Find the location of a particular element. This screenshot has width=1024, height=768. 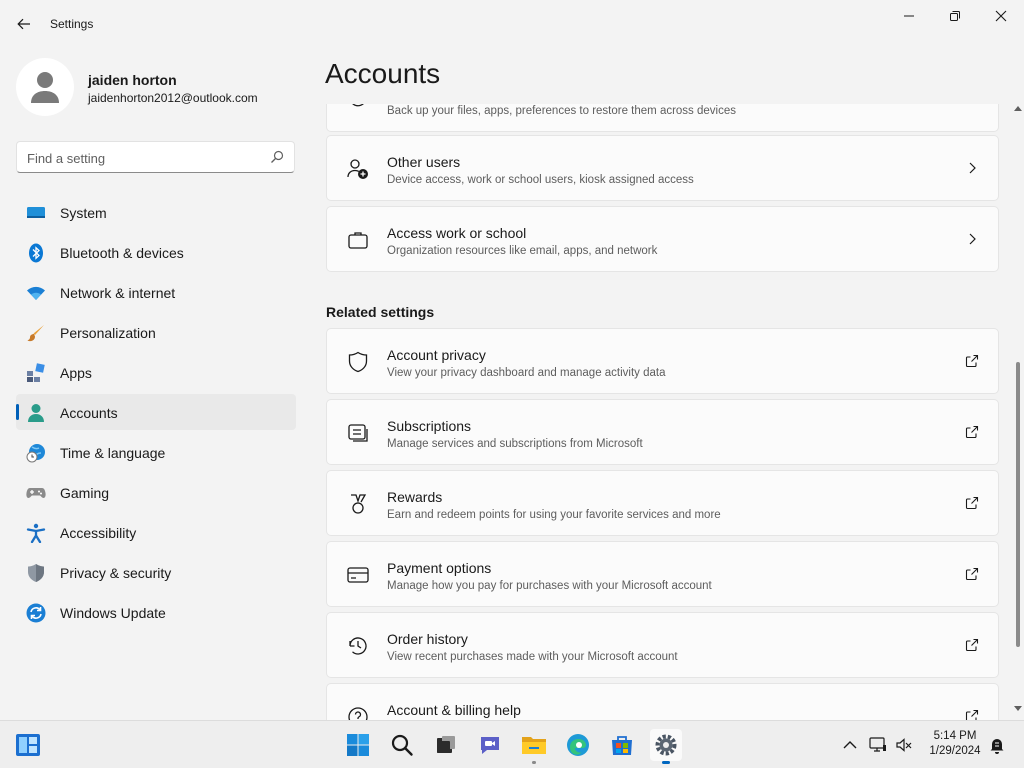

sidebar-item-privacy: Privacy & security is located at coordinates (156, 572).